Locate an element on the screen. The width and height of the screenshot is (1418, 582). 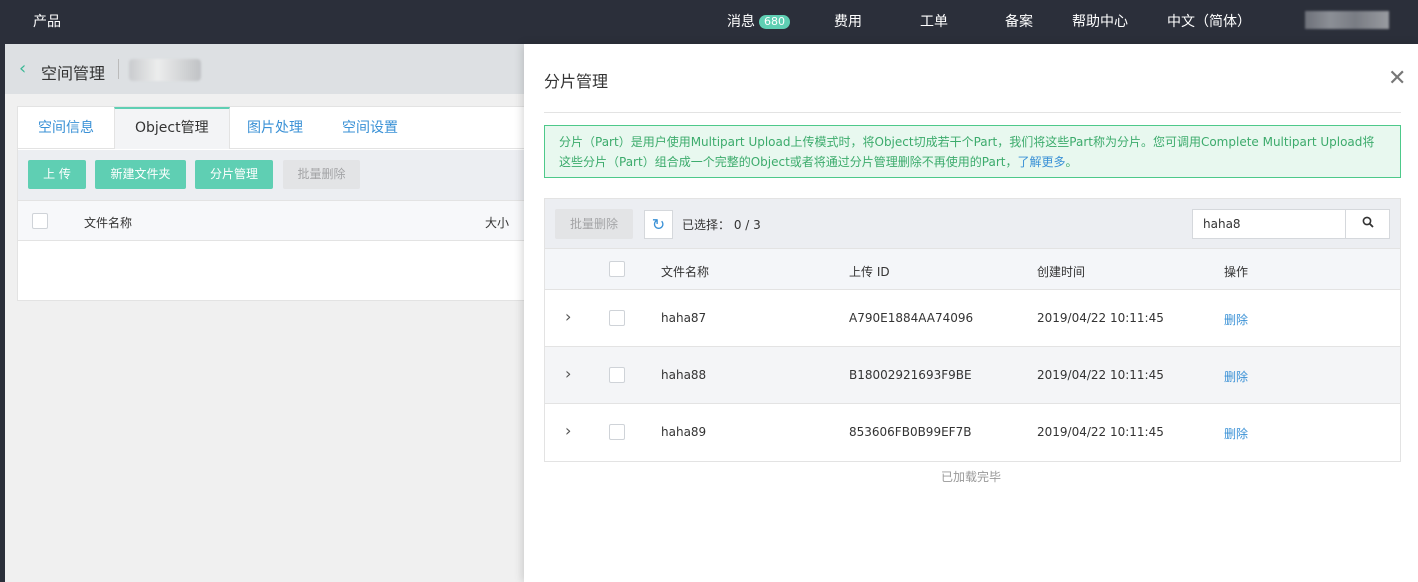
parts-table-header: 文件名称 上传 ID 创建时间 操作 is located at coordinates (972, 269).